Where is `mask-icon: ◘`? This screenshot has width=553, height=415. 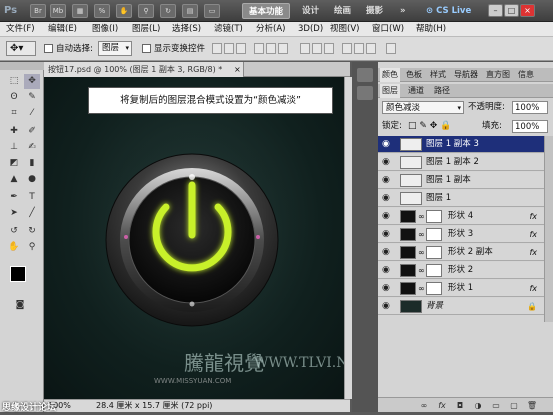
mask-icon: ◘ is located at coordinates (460, 405).